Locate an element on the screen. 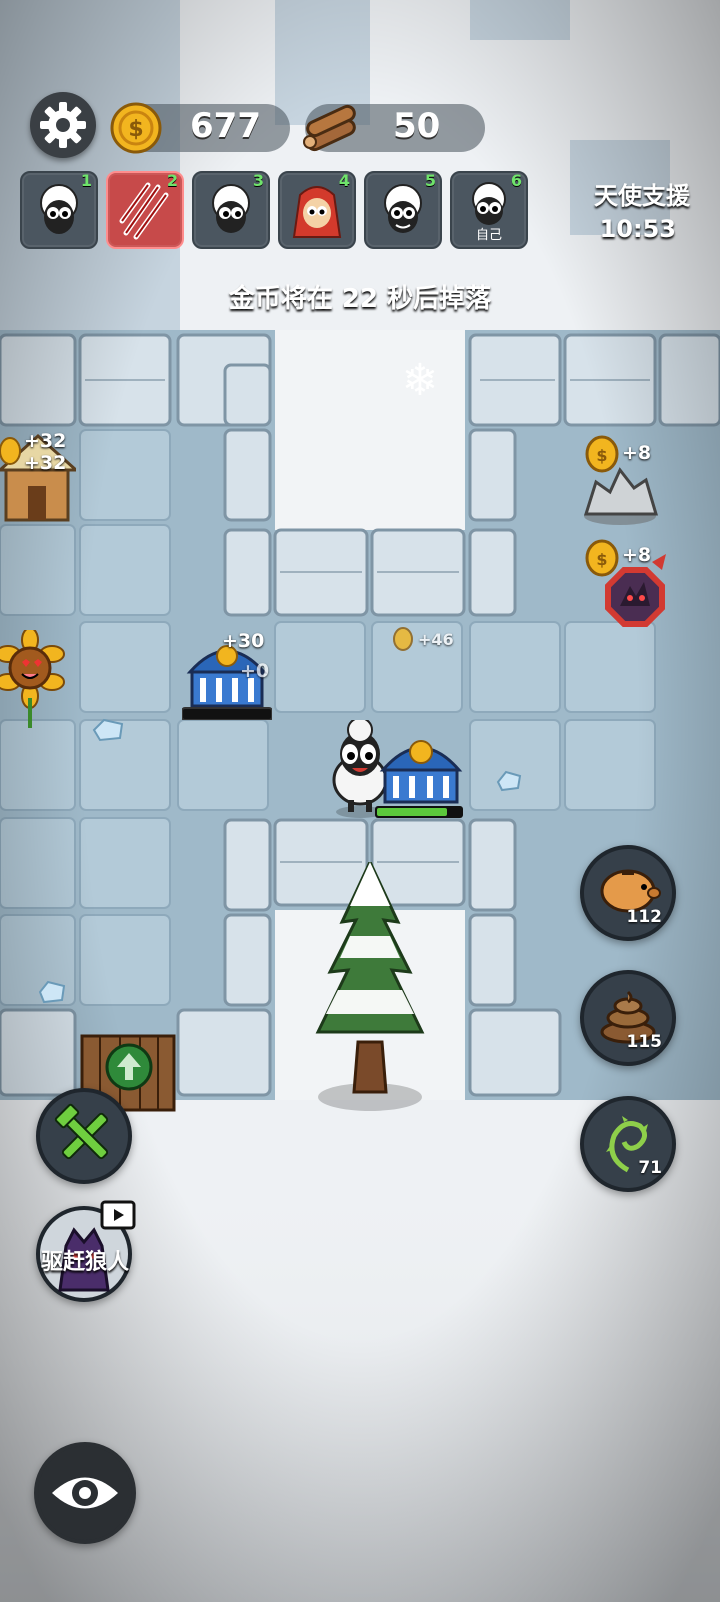  player-slot-6-self: 6 自己 is located at coordinates (489, 210).